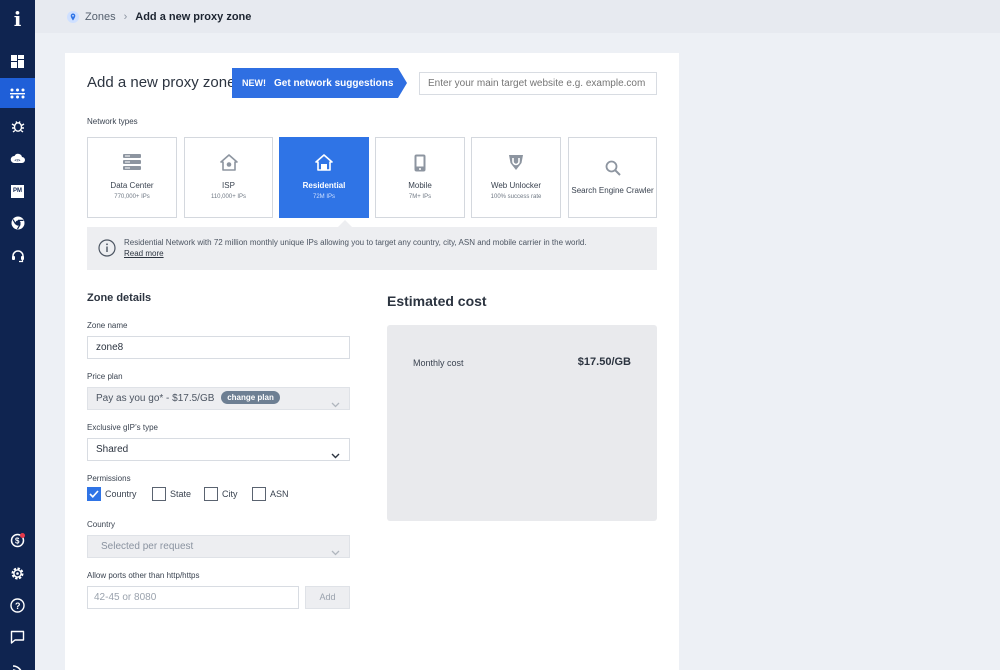  I want to click on network-suggestions-label: NEW! Get network suggestions, so click(315, 83).